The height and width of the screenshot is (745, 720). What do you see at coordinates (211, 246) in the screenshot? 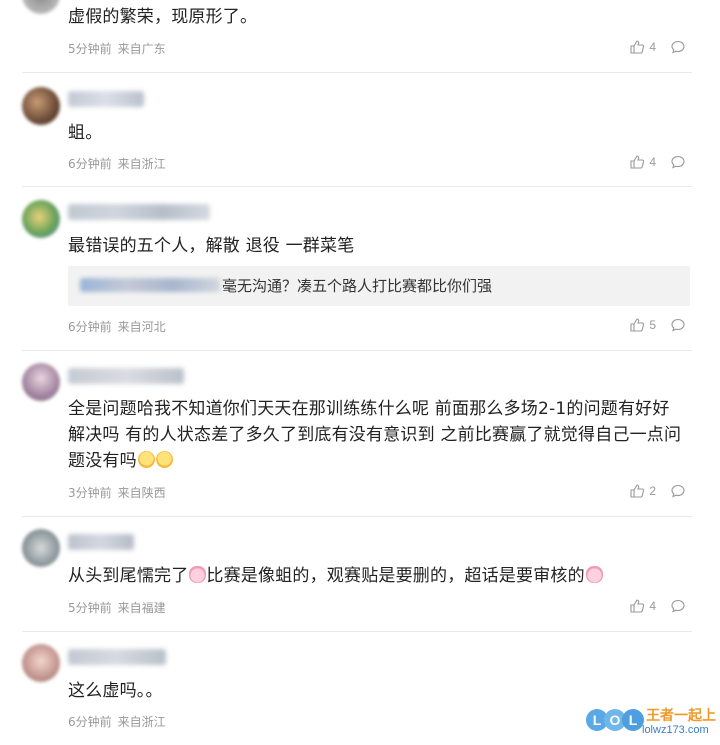
I see `comment-text: 最错误的五个人，解散 退役 一群菜笔` at bounding box center [211, 246].